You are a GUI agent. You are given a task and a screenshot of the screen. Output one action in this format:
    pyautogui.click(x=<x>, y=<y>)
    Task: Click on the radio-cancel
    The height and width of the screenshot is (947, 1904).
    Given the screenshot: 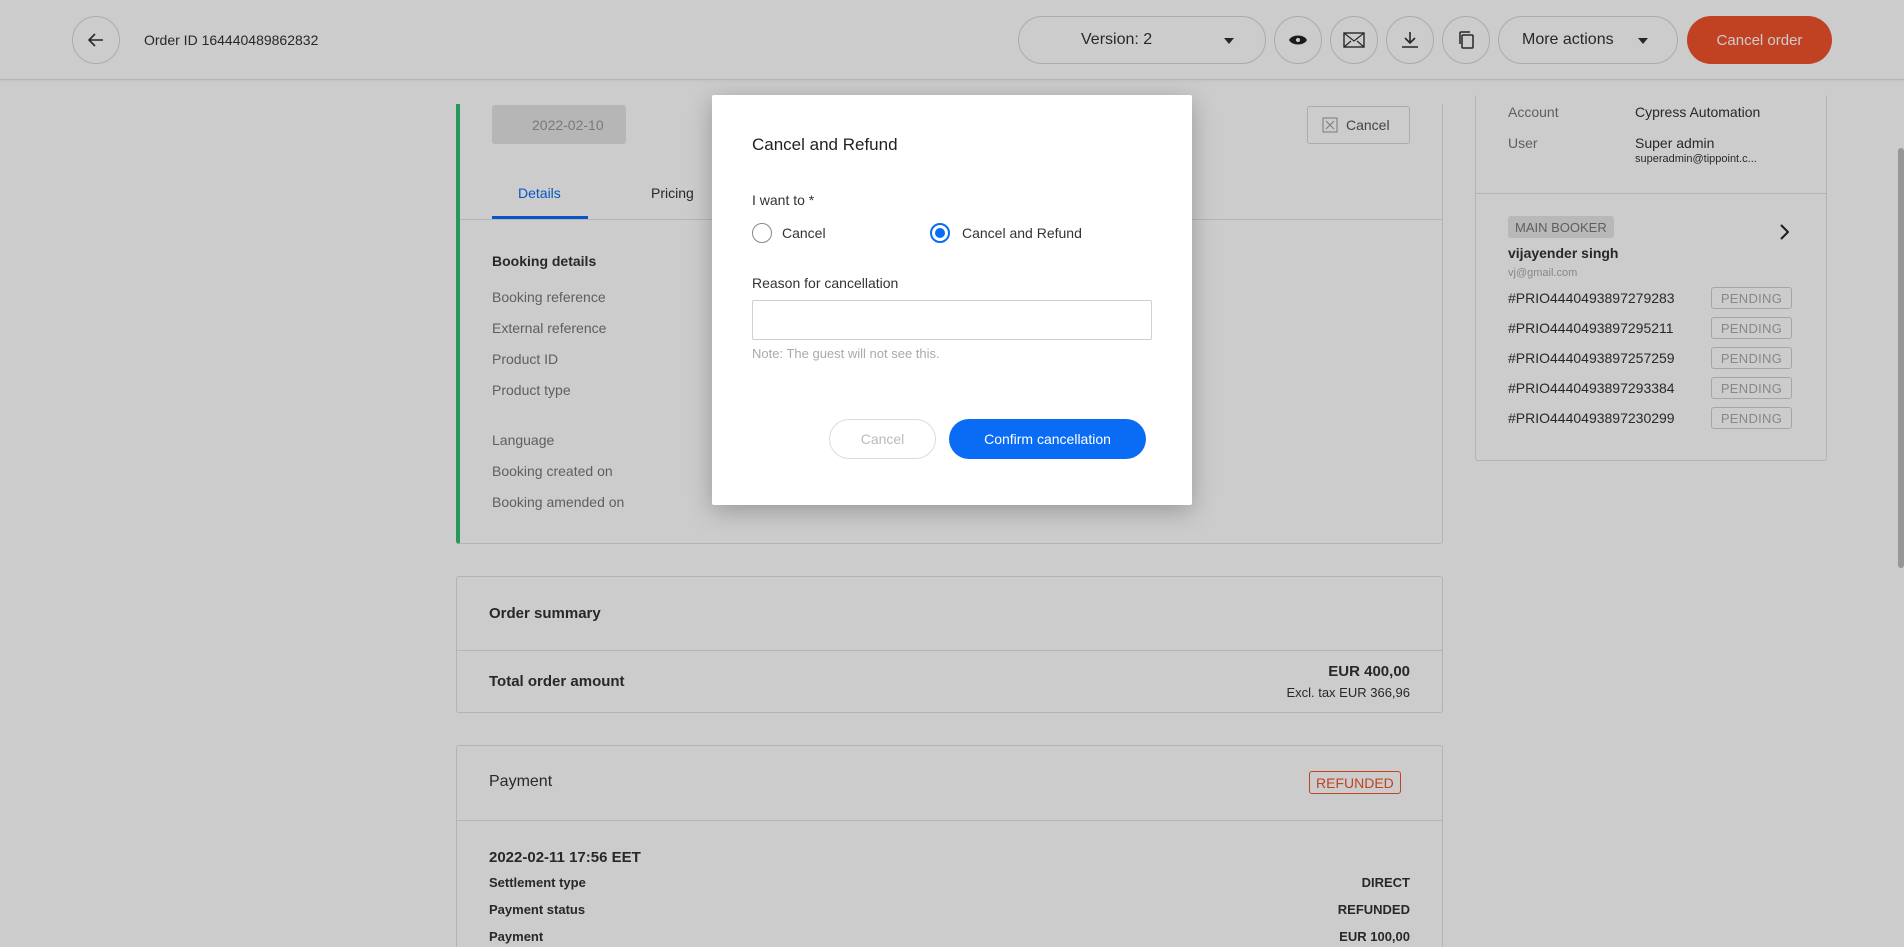 What is the action you would take?
    pyautogui.click(x=762, y=233)
    